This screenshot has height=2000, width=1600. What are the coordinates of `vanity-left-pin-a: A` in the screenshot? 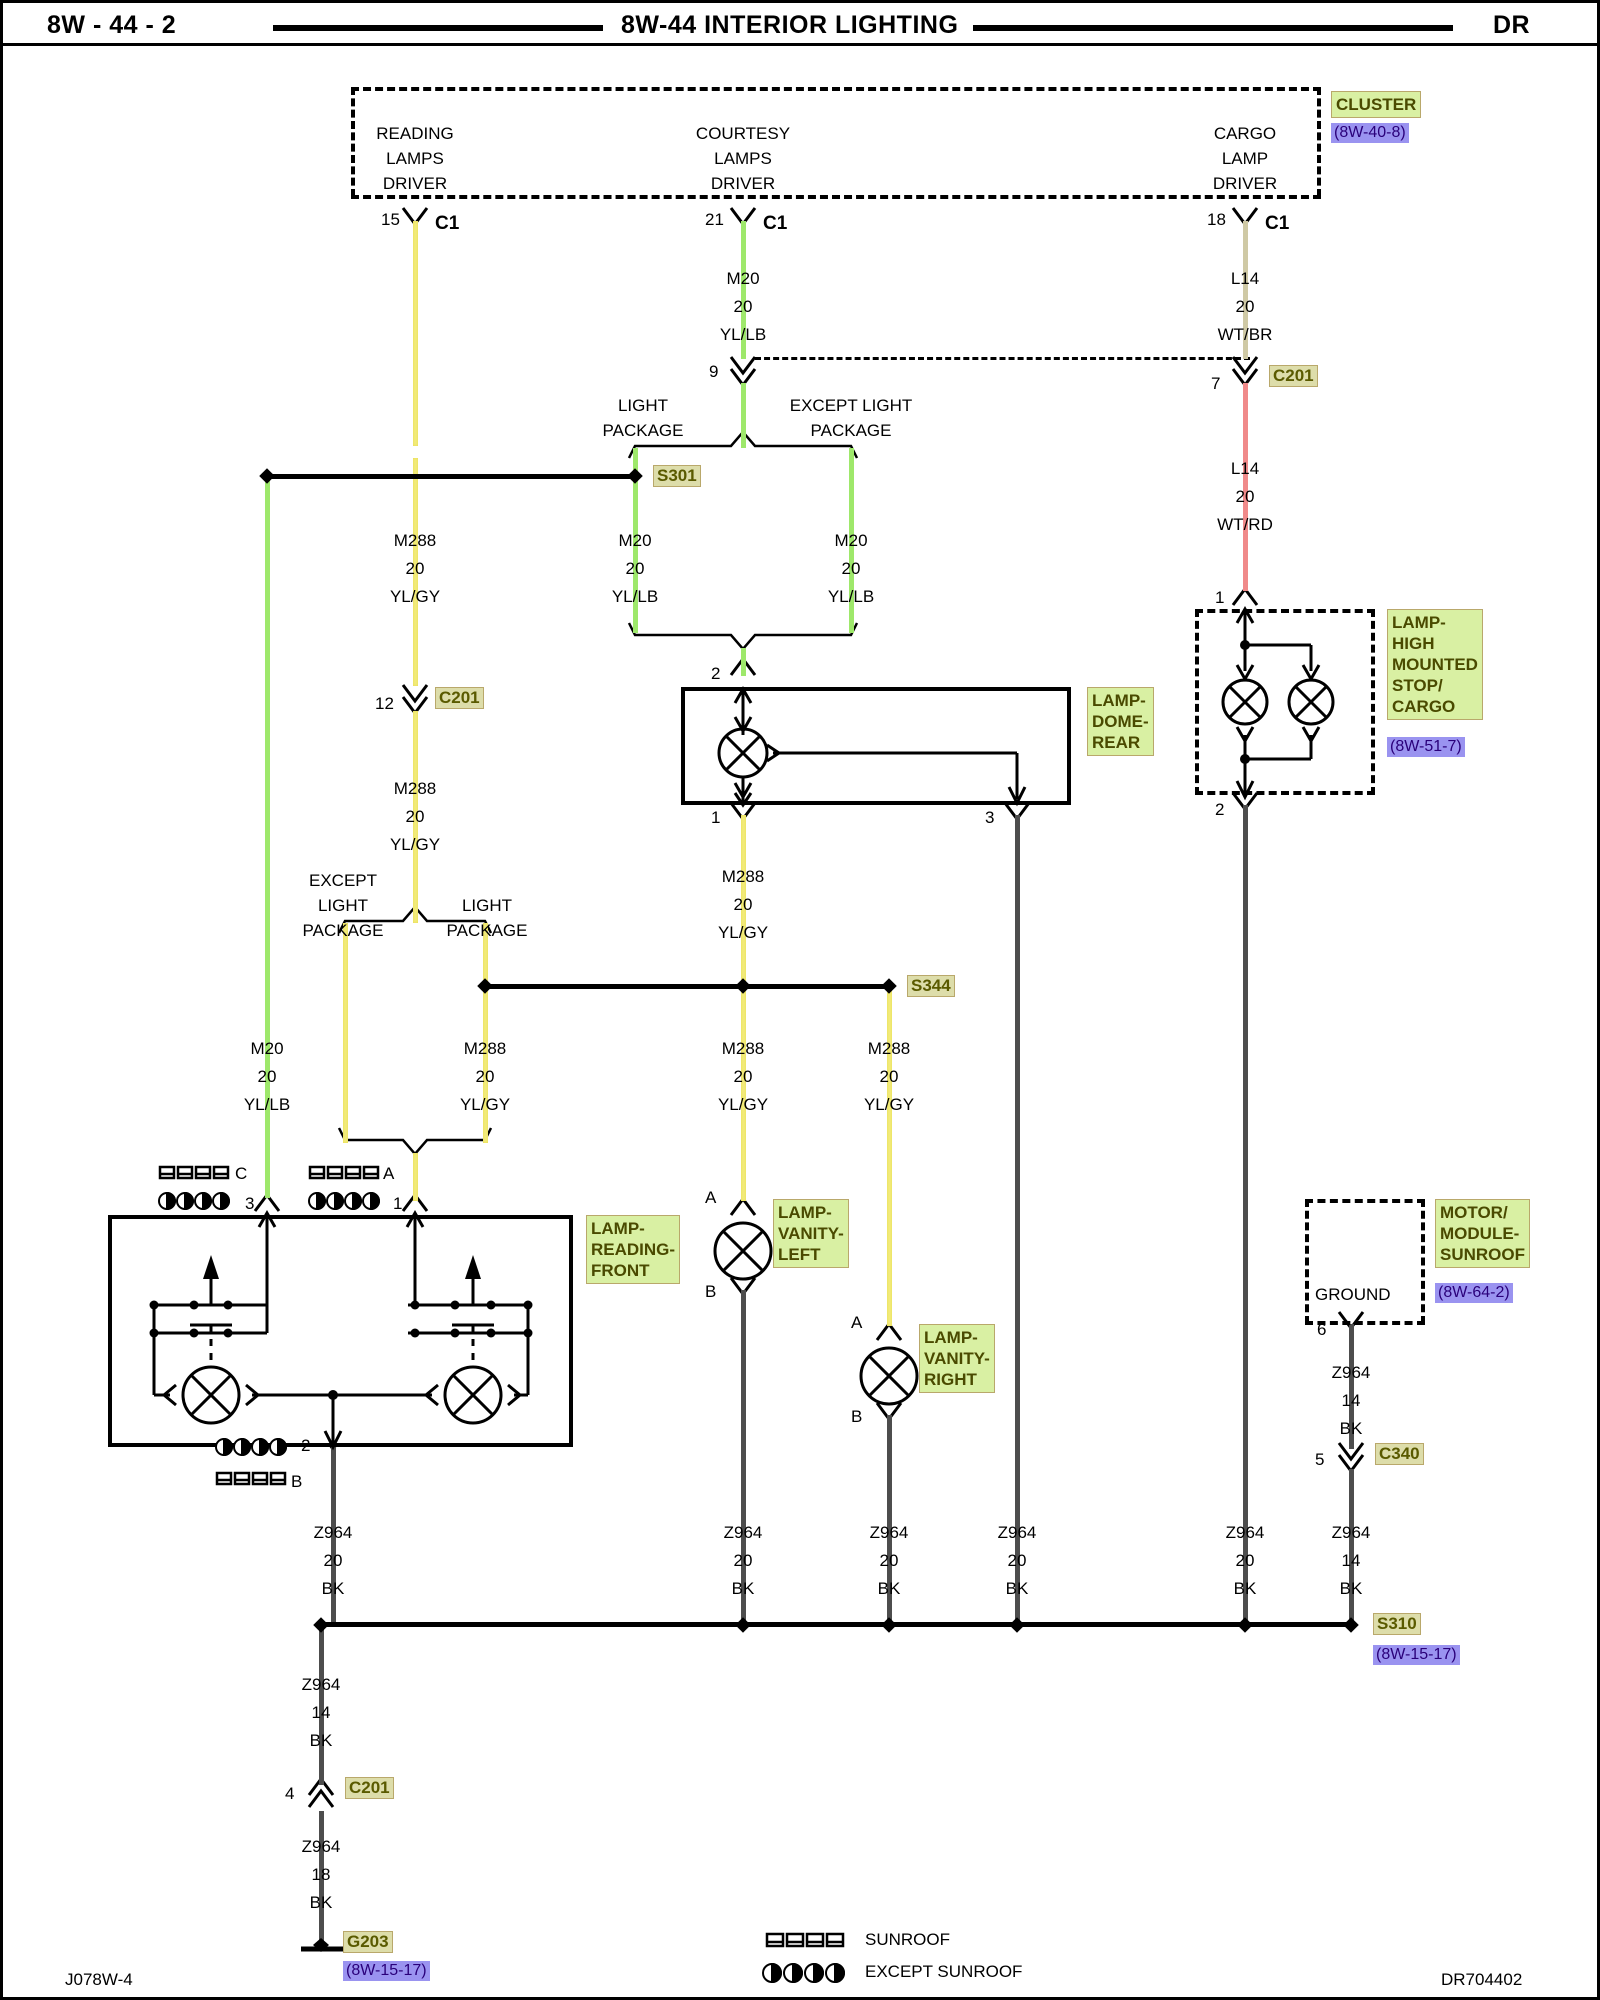 It's located at (711, 1197).